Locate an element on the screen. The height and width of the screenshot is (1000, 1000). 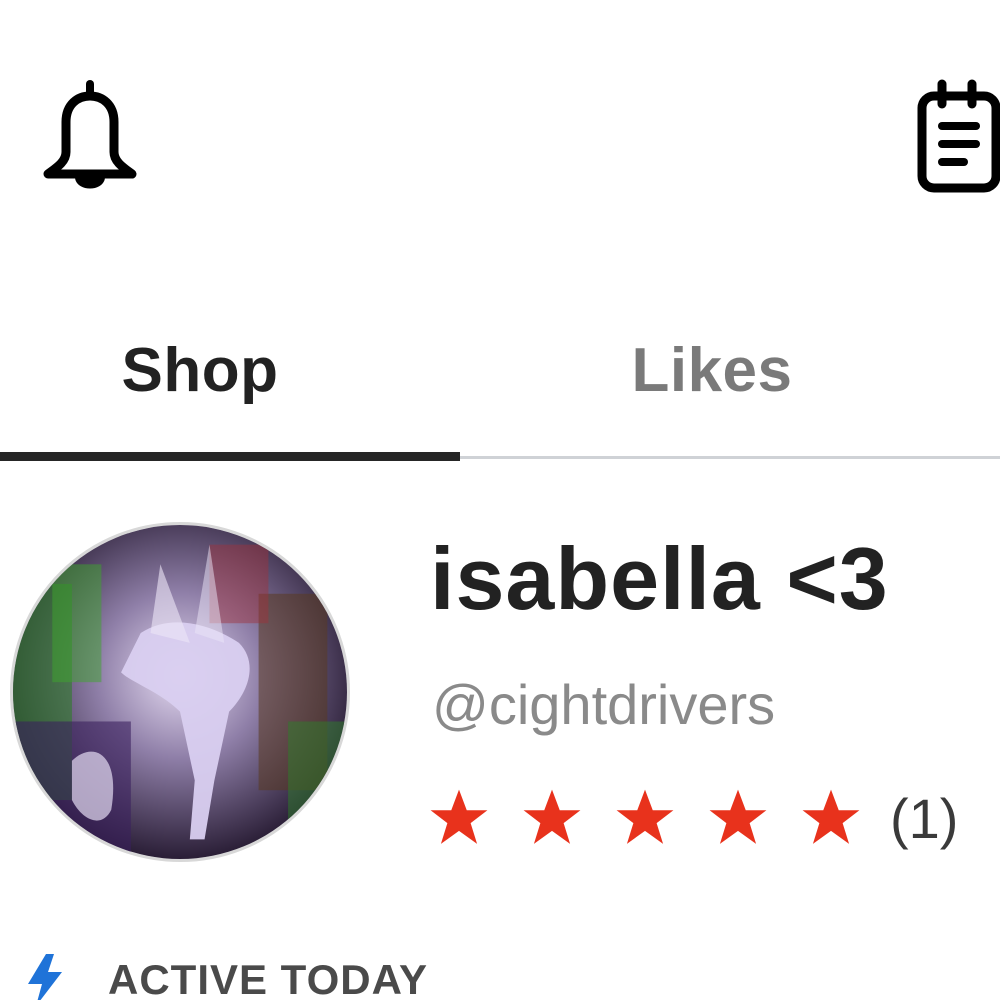
tab-shop-label: Shop is located at coordinates (200, 370).